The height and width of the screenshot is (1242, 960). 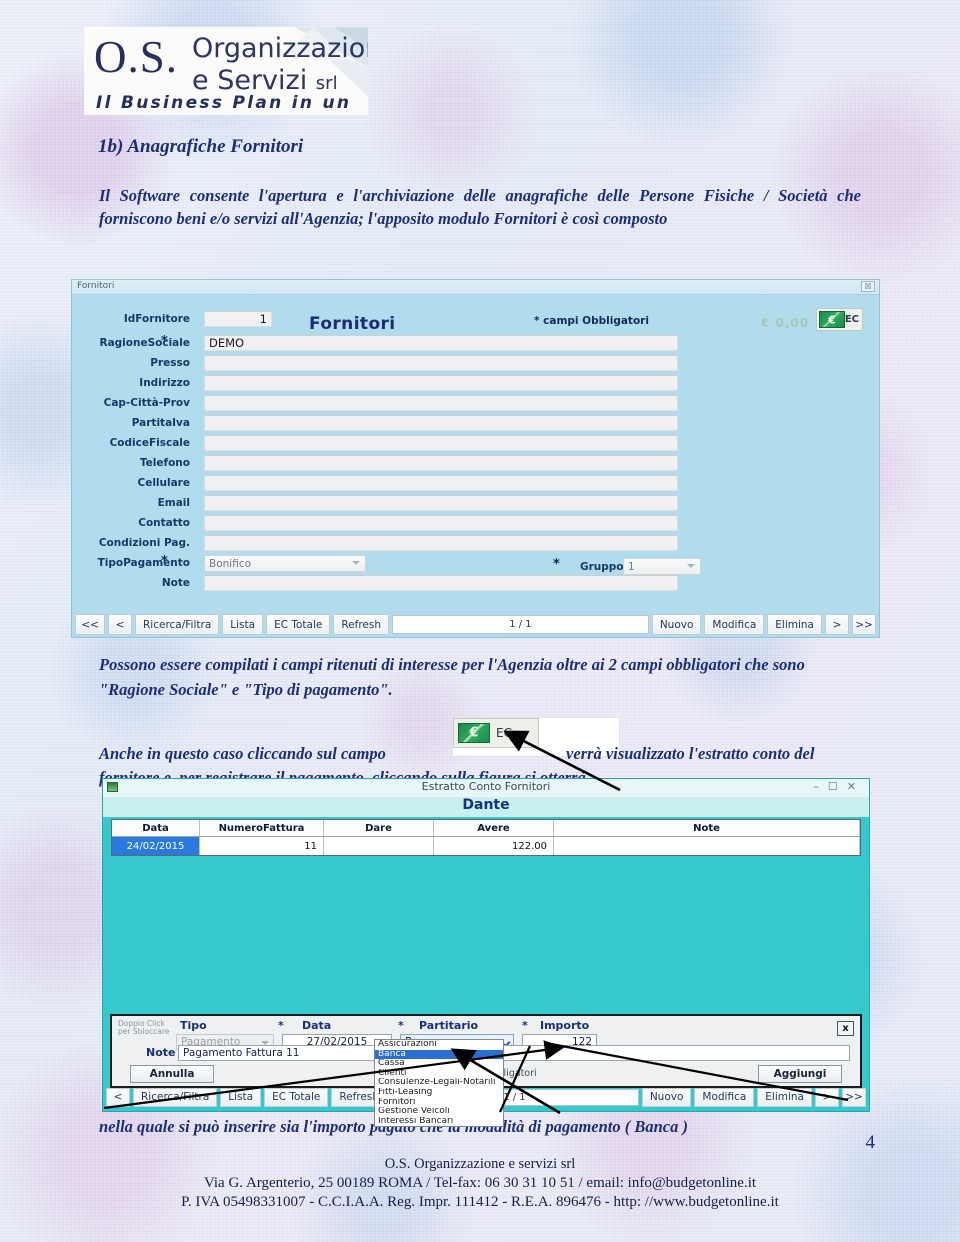 I want to click on dropdown-option: Interessi Bancari, so click(x=439, y=1122).